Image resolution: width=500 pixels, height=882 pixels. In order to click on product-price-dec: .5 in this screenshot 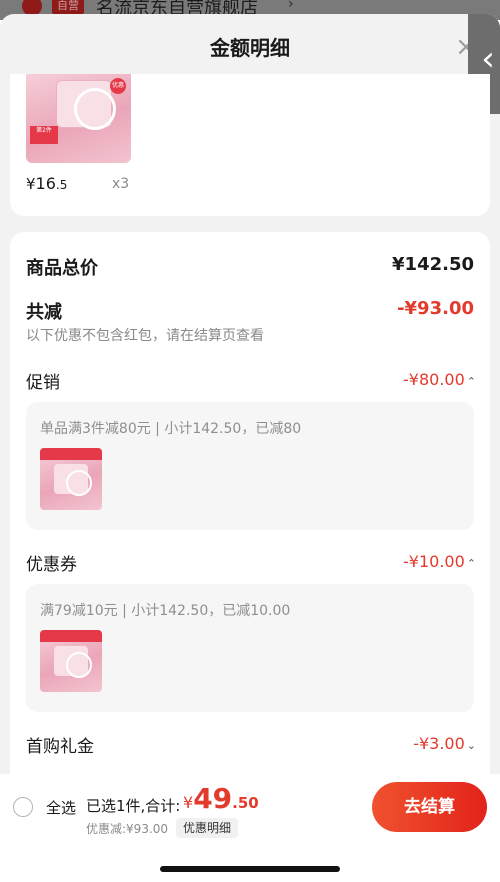, I will do `click(61, 185)`.